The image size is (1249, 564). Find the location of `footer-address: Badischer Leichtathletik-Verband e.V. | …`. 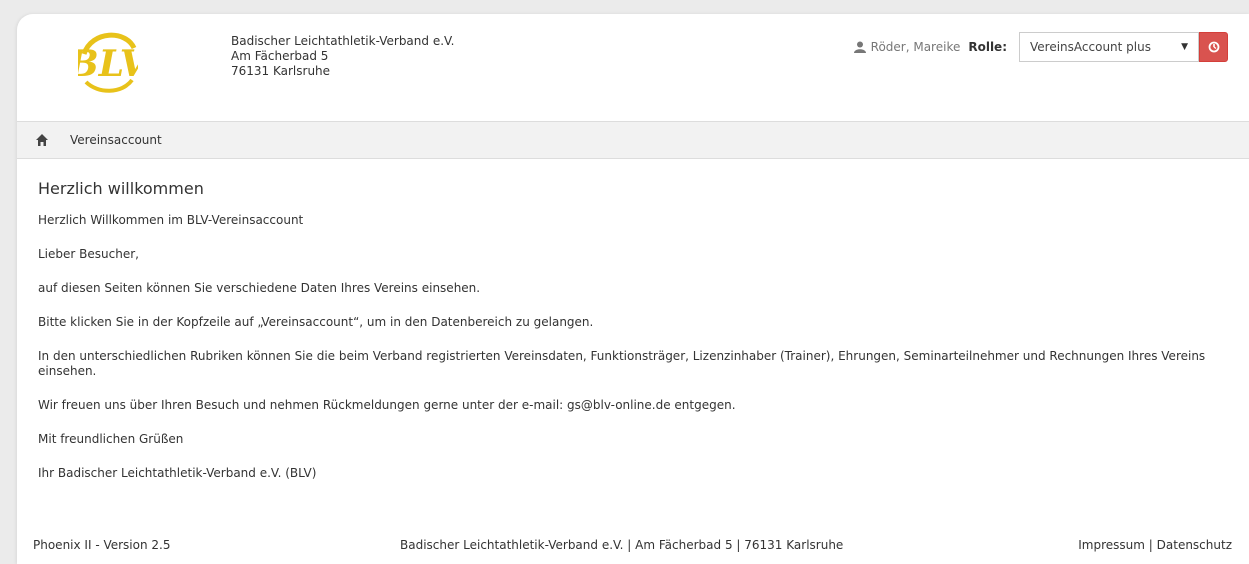

footer-address: Badischer Leichtathletik-Verband e.V. | … is located at coordinates (622, 545).